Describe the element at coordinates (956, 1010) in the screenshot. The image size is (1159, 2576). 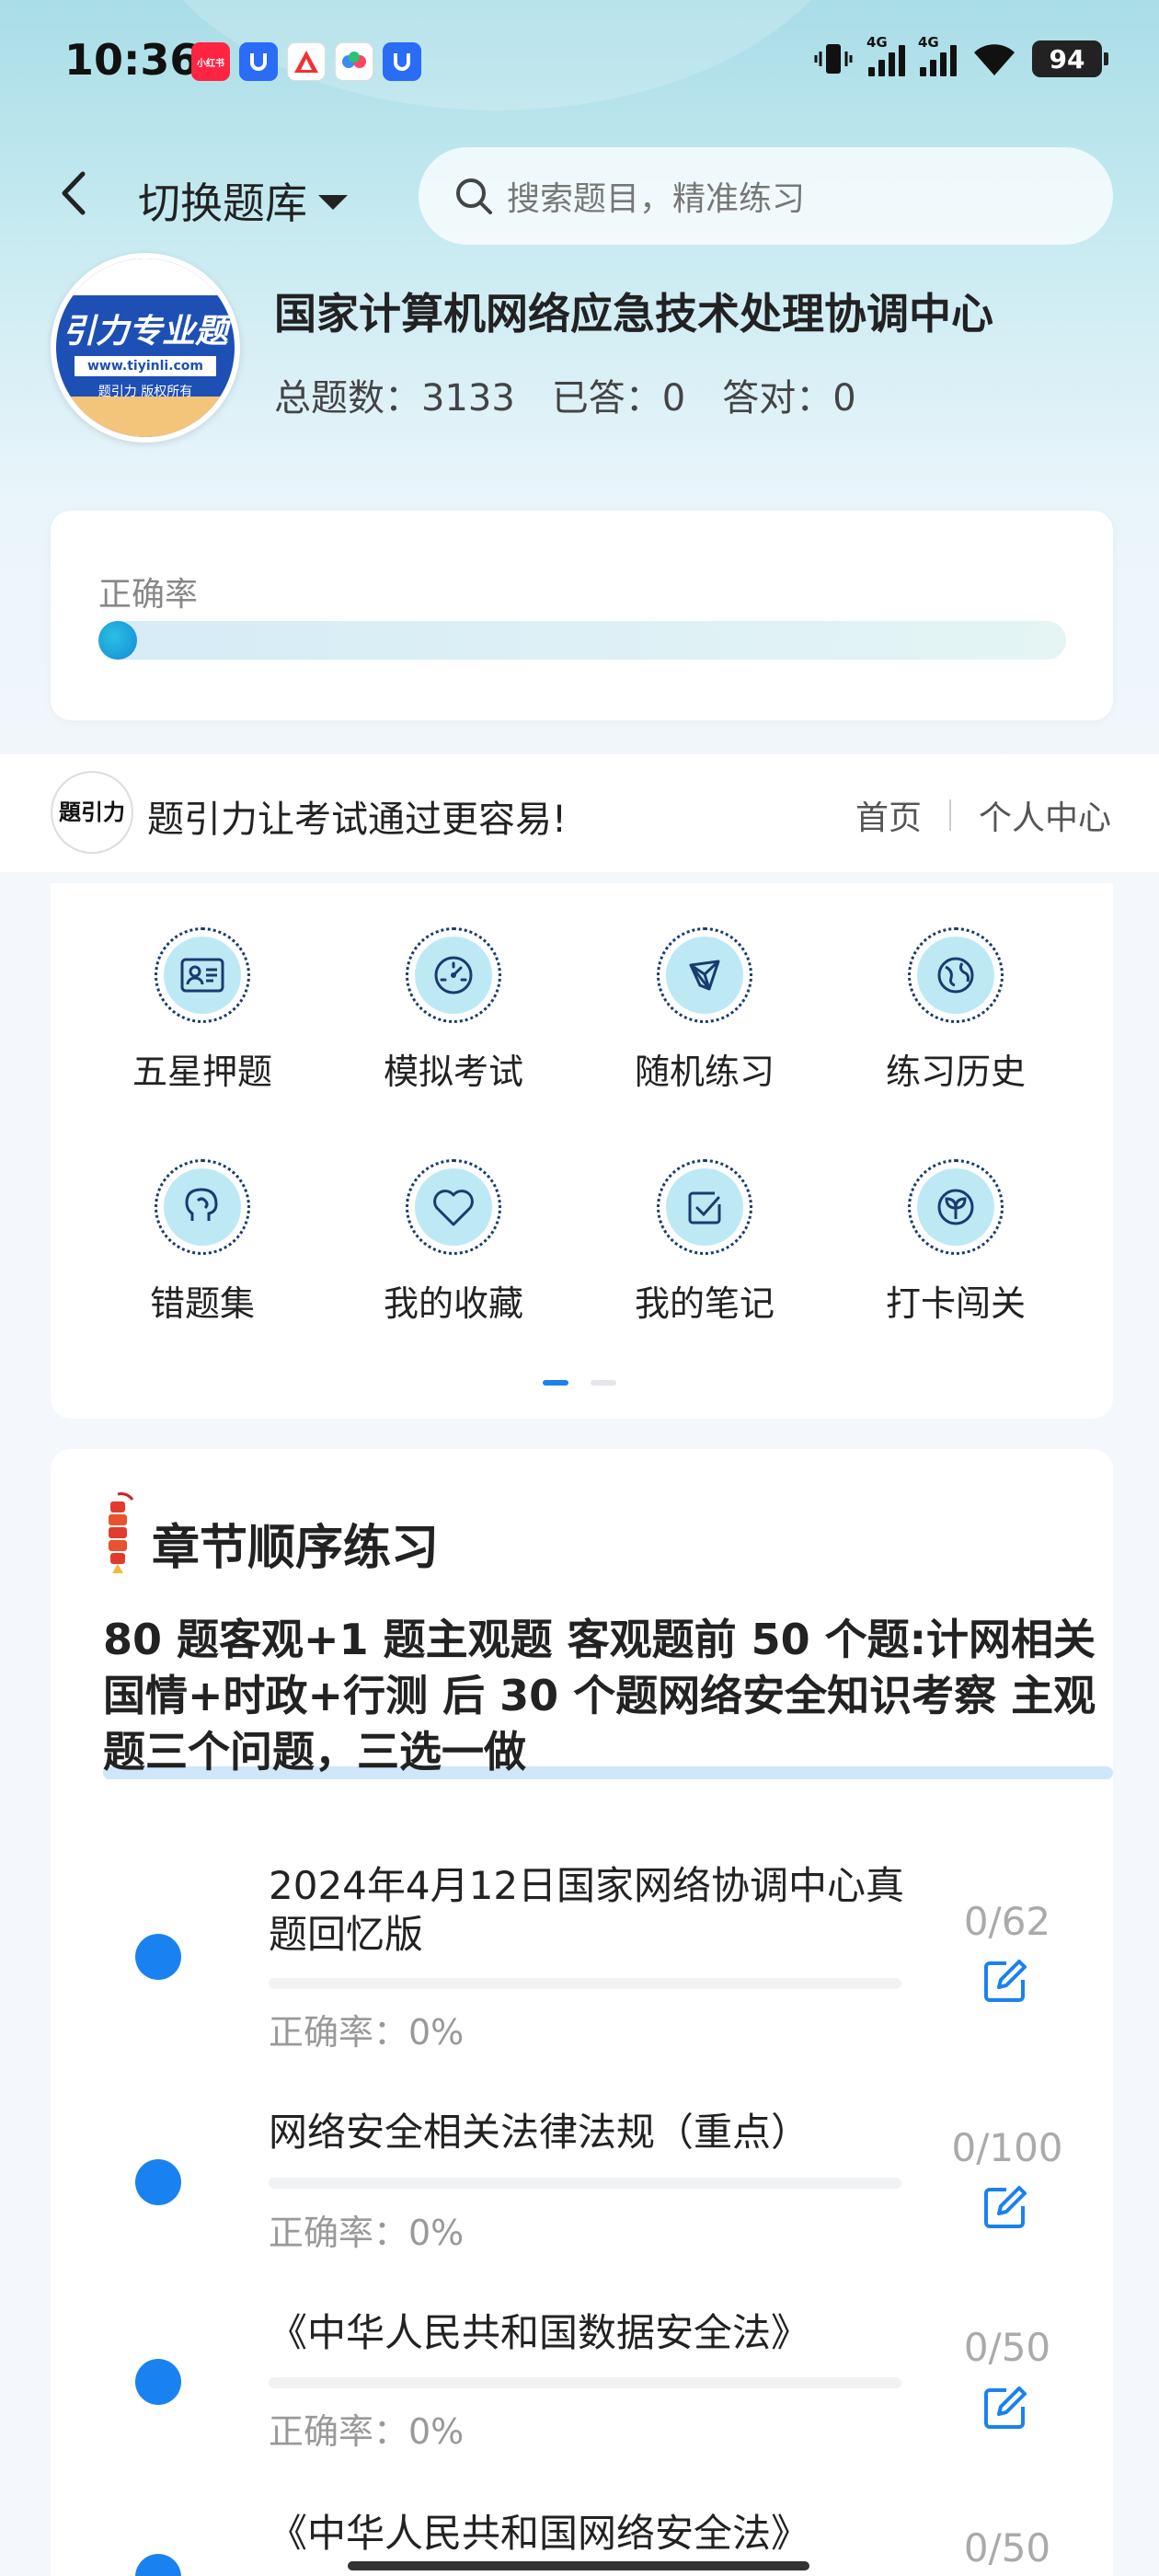
I see `grid-item-practice-history: 练习历史` at that location.